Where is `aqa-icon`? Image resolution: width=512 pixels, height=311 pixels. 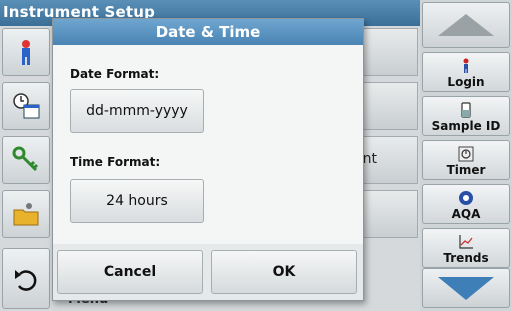 aqa-icon is located at coordinates (466, 198).